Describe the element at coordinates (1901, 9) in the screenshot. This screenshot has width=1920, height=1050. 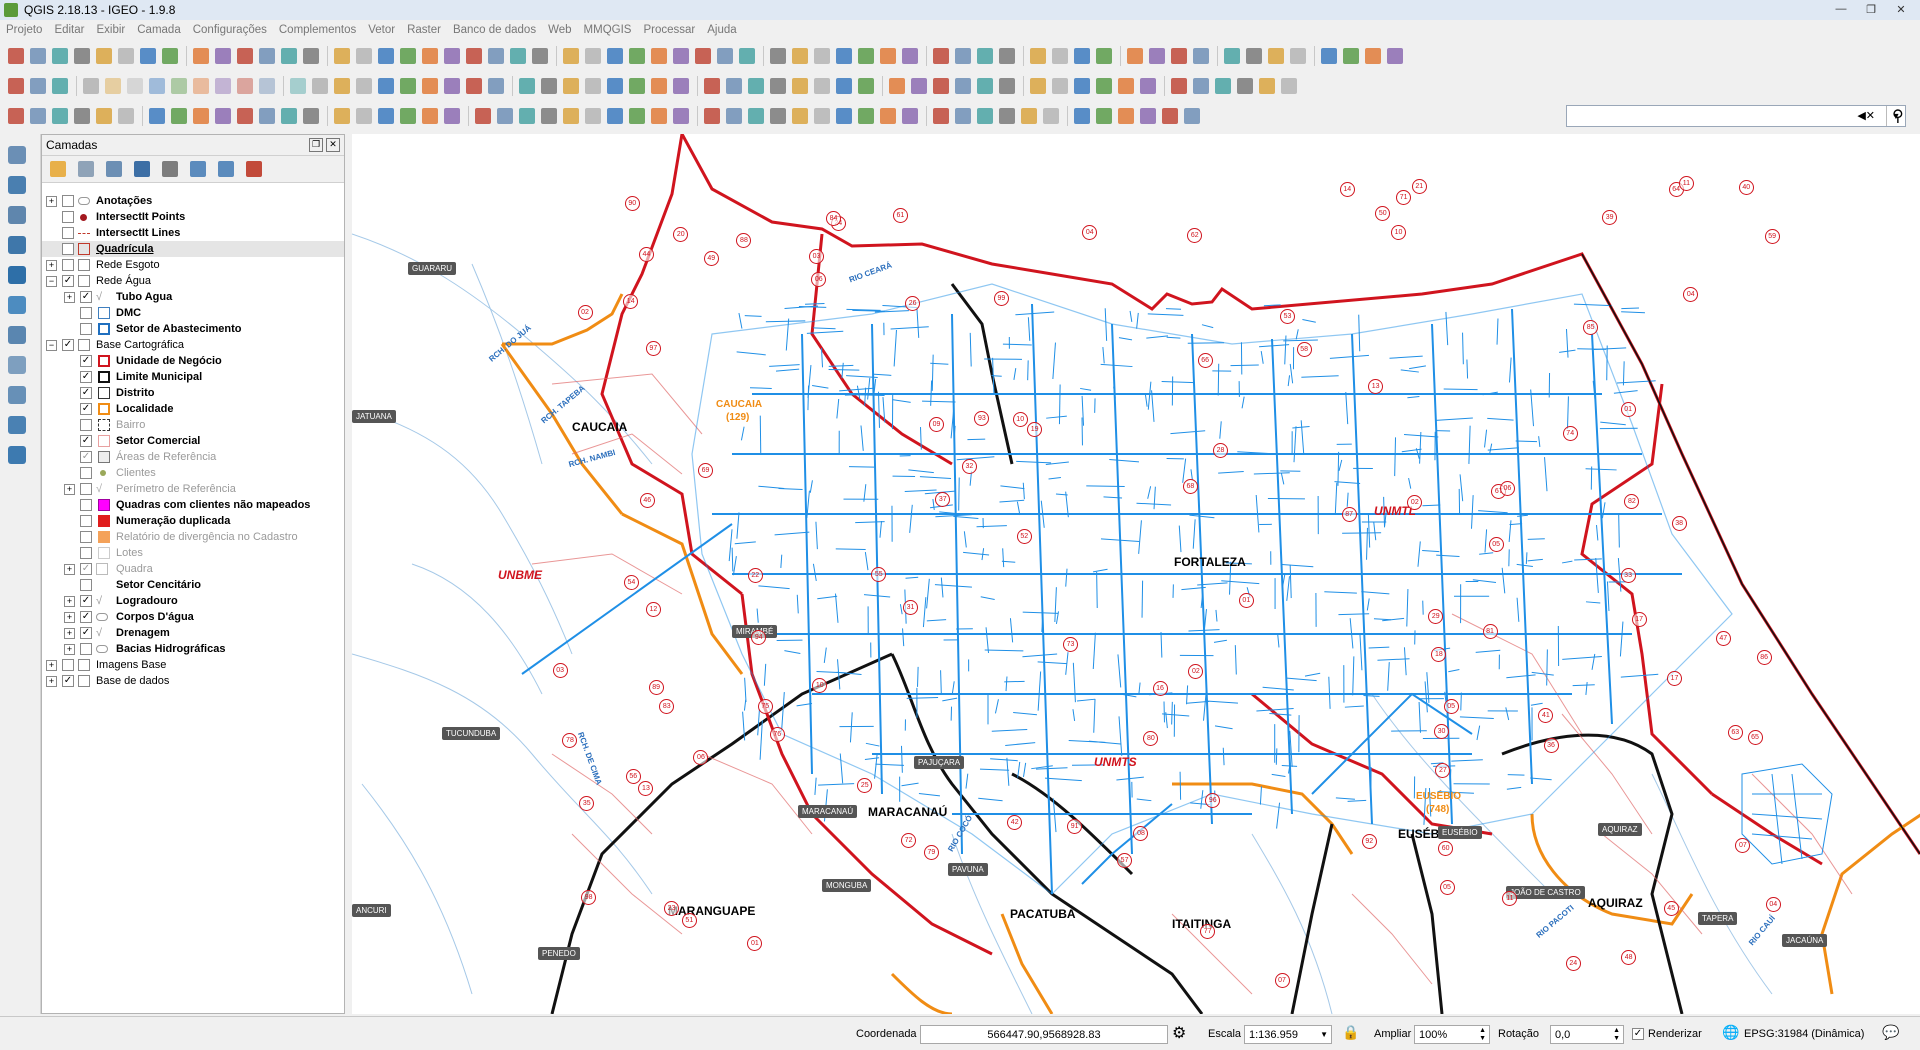
I see `close-button: ✕` at that location.